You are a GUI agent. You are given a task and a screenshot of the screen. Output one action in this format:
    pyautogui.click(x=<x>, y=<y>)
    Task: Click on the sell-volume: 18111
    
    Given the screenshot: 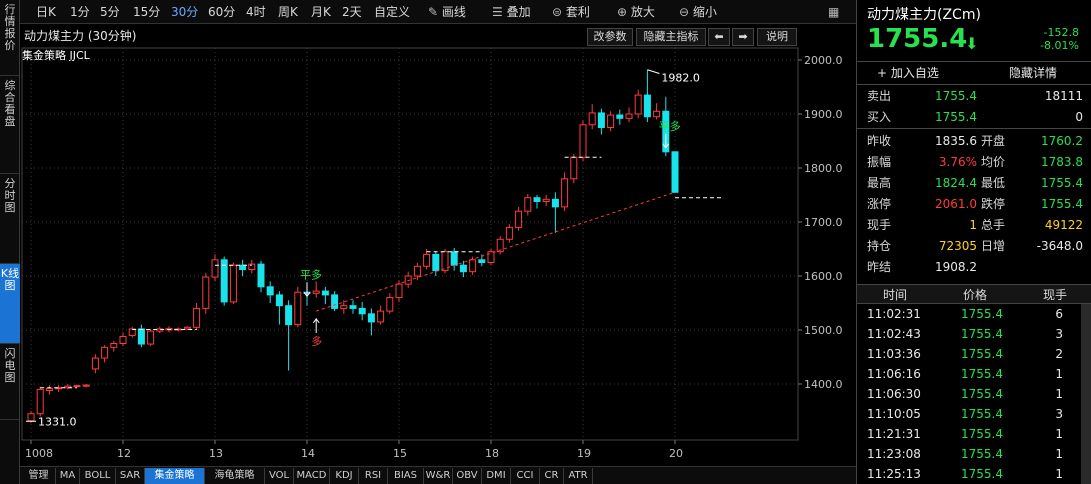 What is the action you would take?
    pyautogui.click(x=1063, y=96)
    